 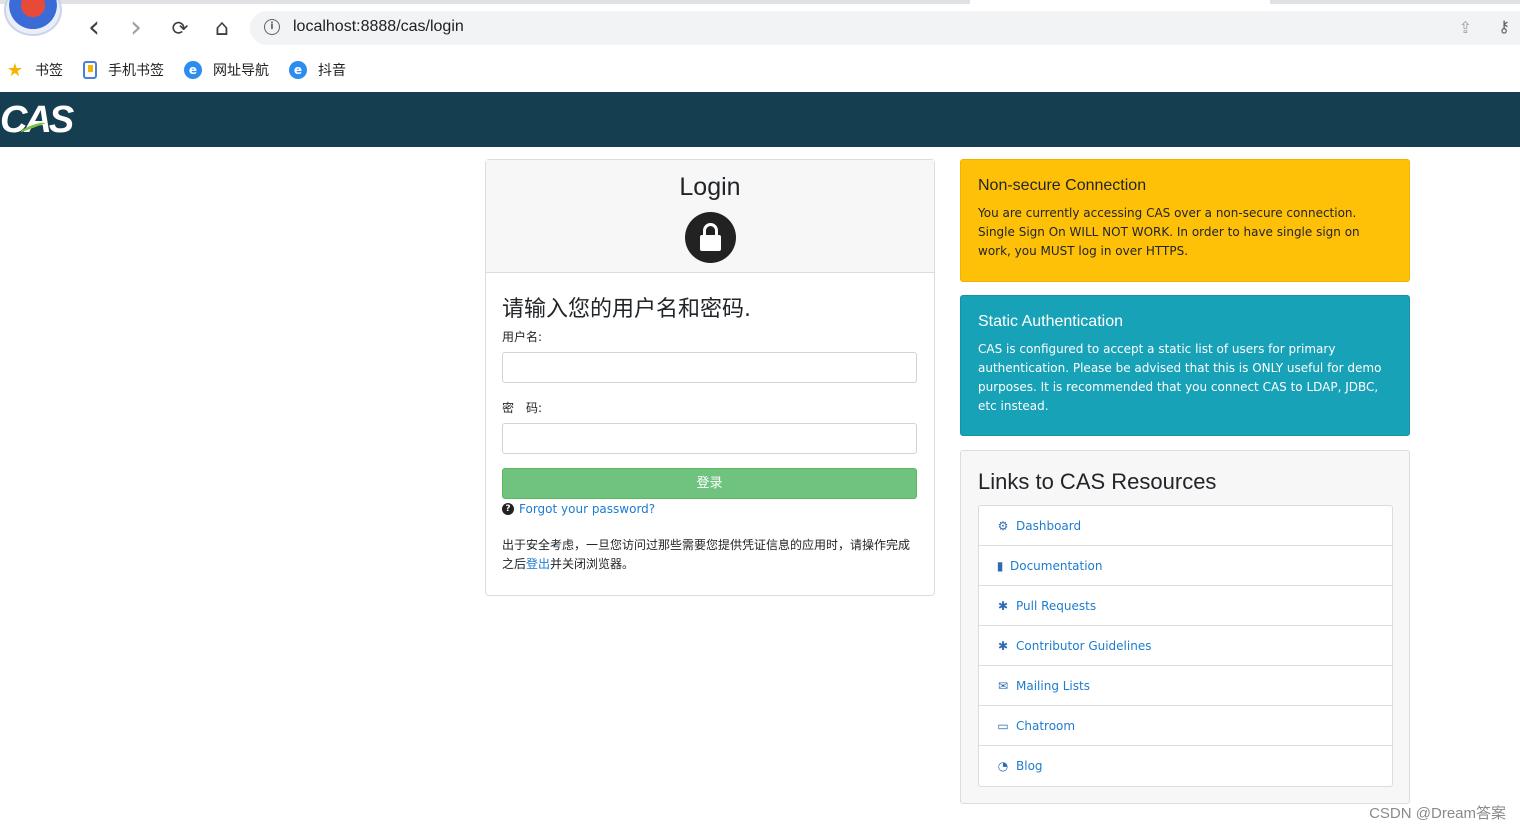 I want to click on bookmark-item-bookmarks: ★ 书签, so click(x=34, y=70).